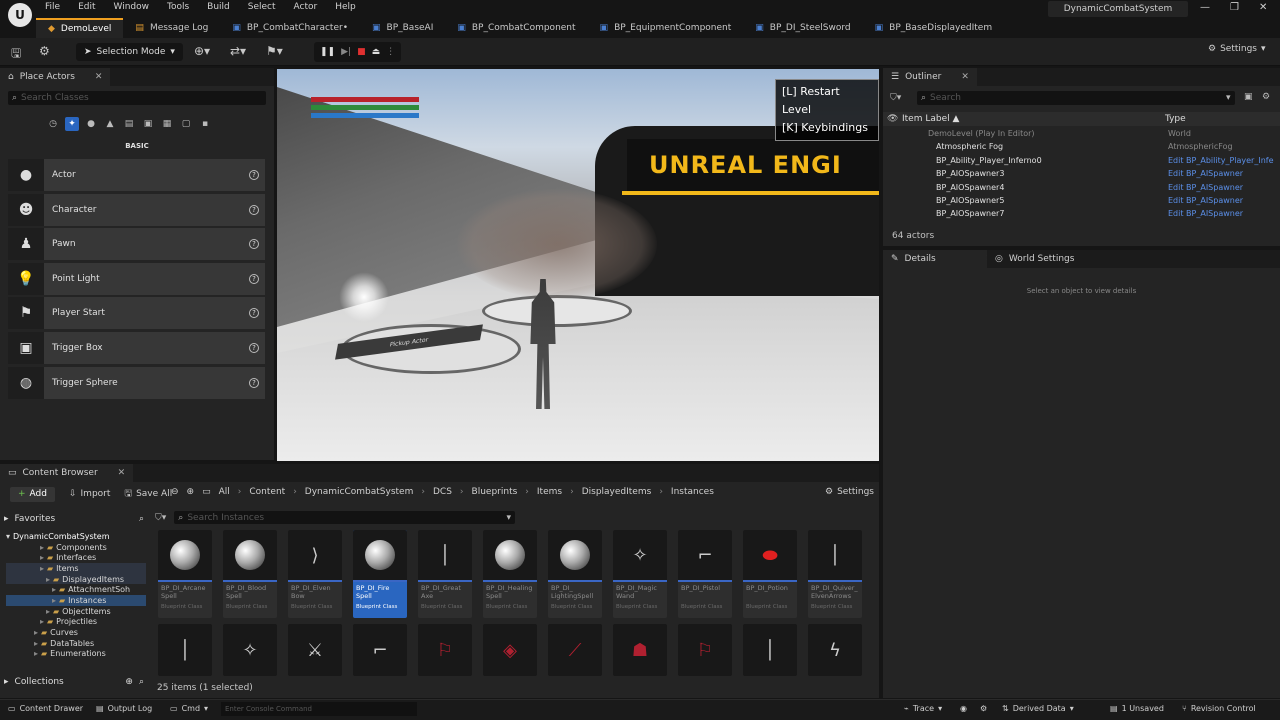  What do you see at coordinates (923, 708) in the screenshot?
I see `trace-dropdown: ⌁ Trace ▾` at bounding box center [923, 708].